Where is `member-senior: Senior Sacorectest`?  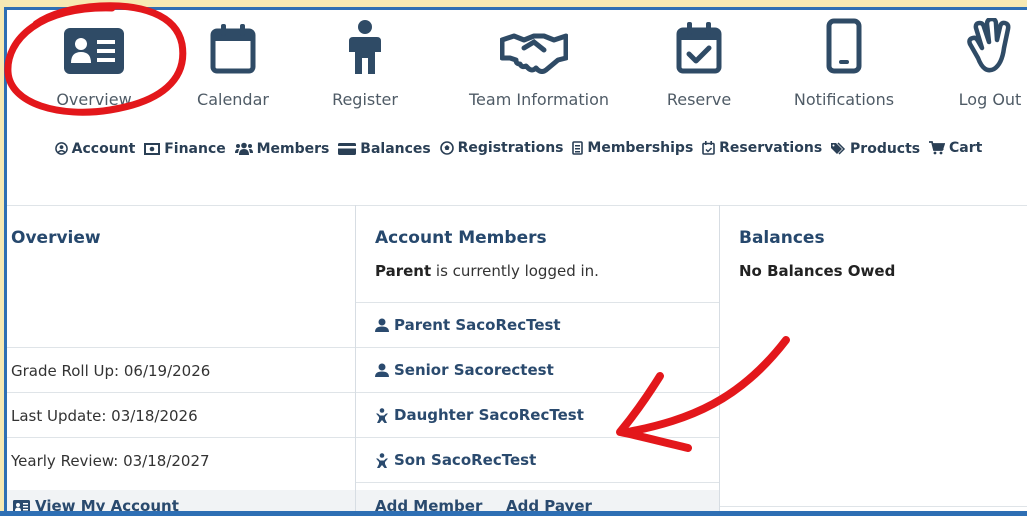 member-senior: Senior Sacorectest is located at coordinates (464, 370).